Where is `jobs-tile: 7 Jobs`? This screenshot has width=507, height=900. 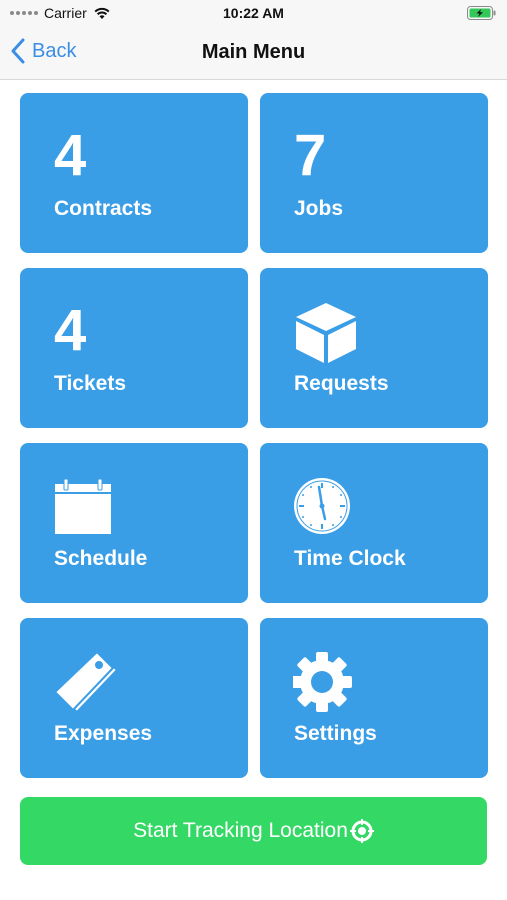
jobs-tile: 7 Jobs is located at coordinates (374, 173).